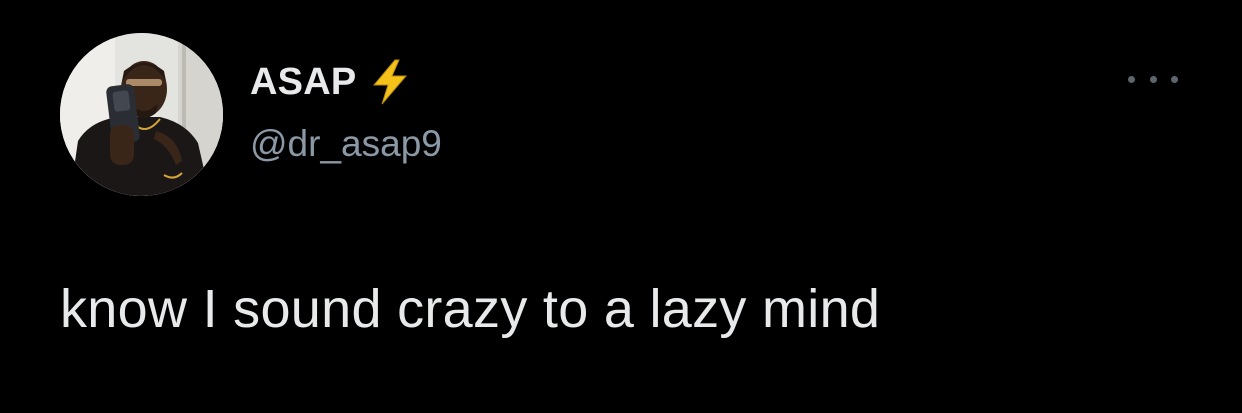  What do you see at coordinates (390, 82) in the screenshot?
I see `lightning-bolt-icon` at bounding box center [390, 82].